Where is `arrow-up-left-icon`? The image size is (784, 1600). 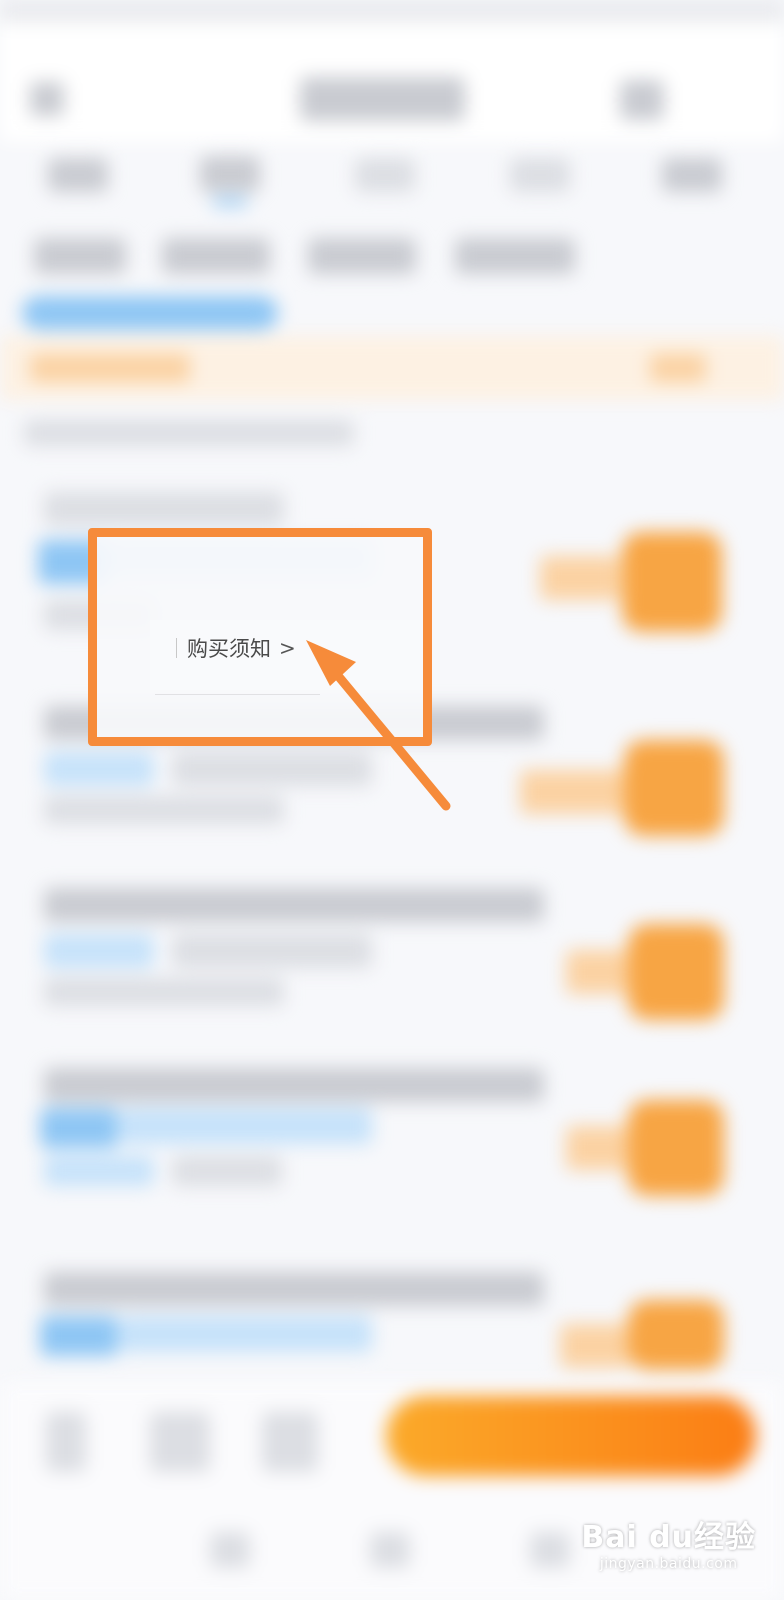 arrow-up-left-icon is located at coordinates (378, 725).